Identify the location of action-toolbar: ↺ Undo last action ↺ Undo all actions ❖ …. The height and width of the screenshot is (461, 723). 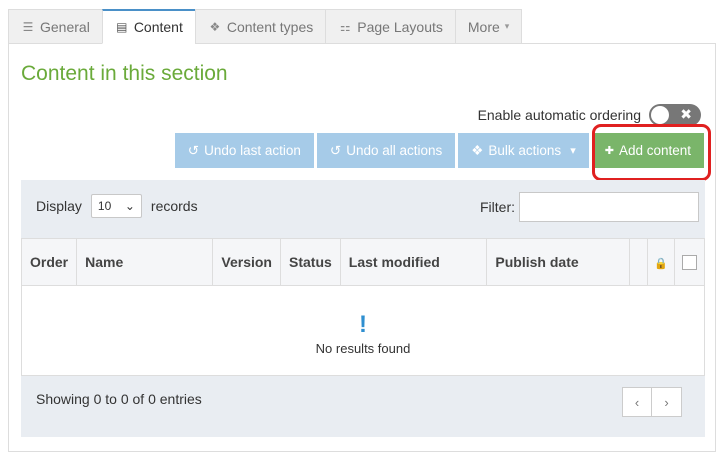
(439, 150).